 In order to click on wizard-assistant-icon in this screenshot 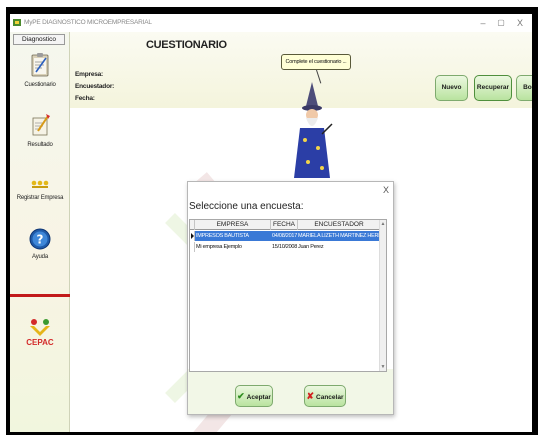, I will do `click(313, 130)`.